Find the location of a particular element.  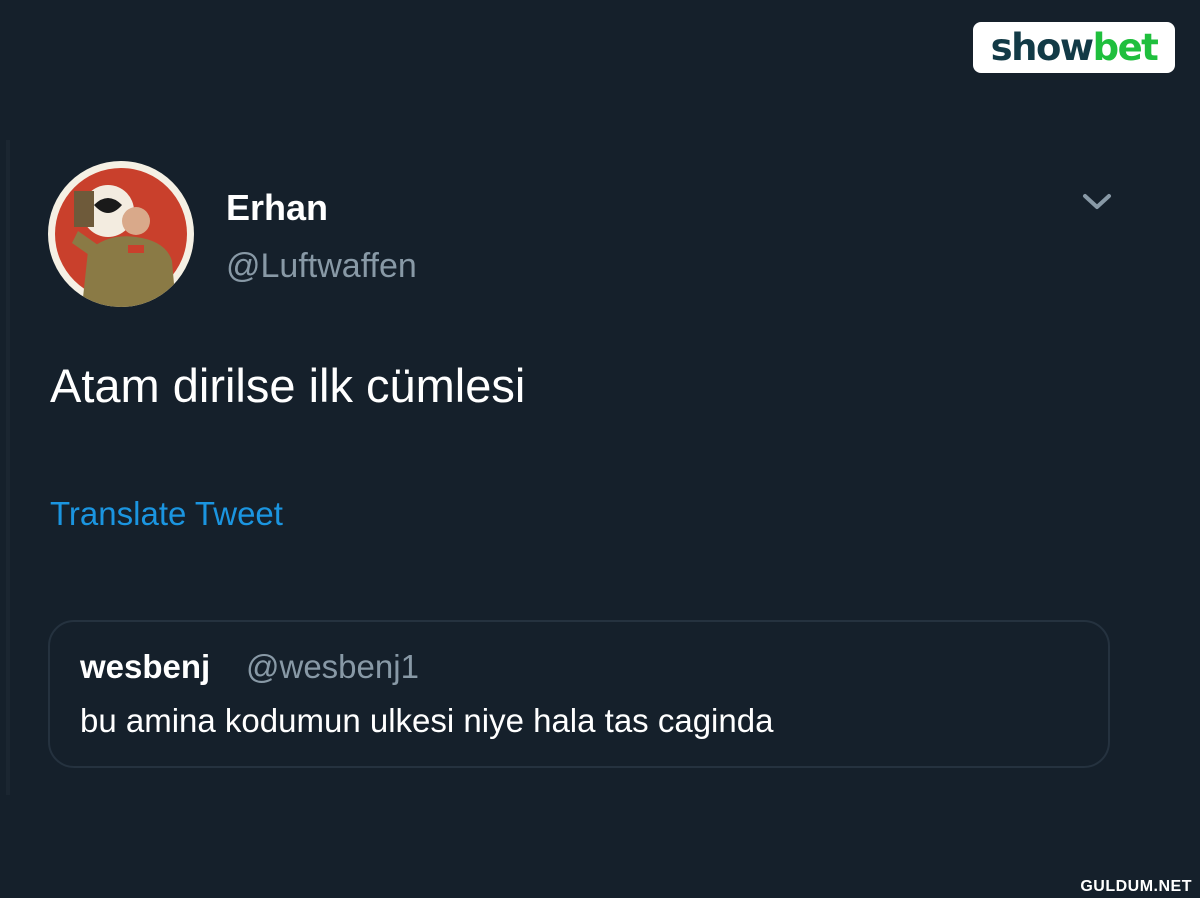

display-name: Erhan is located at coordinates (277, 208).